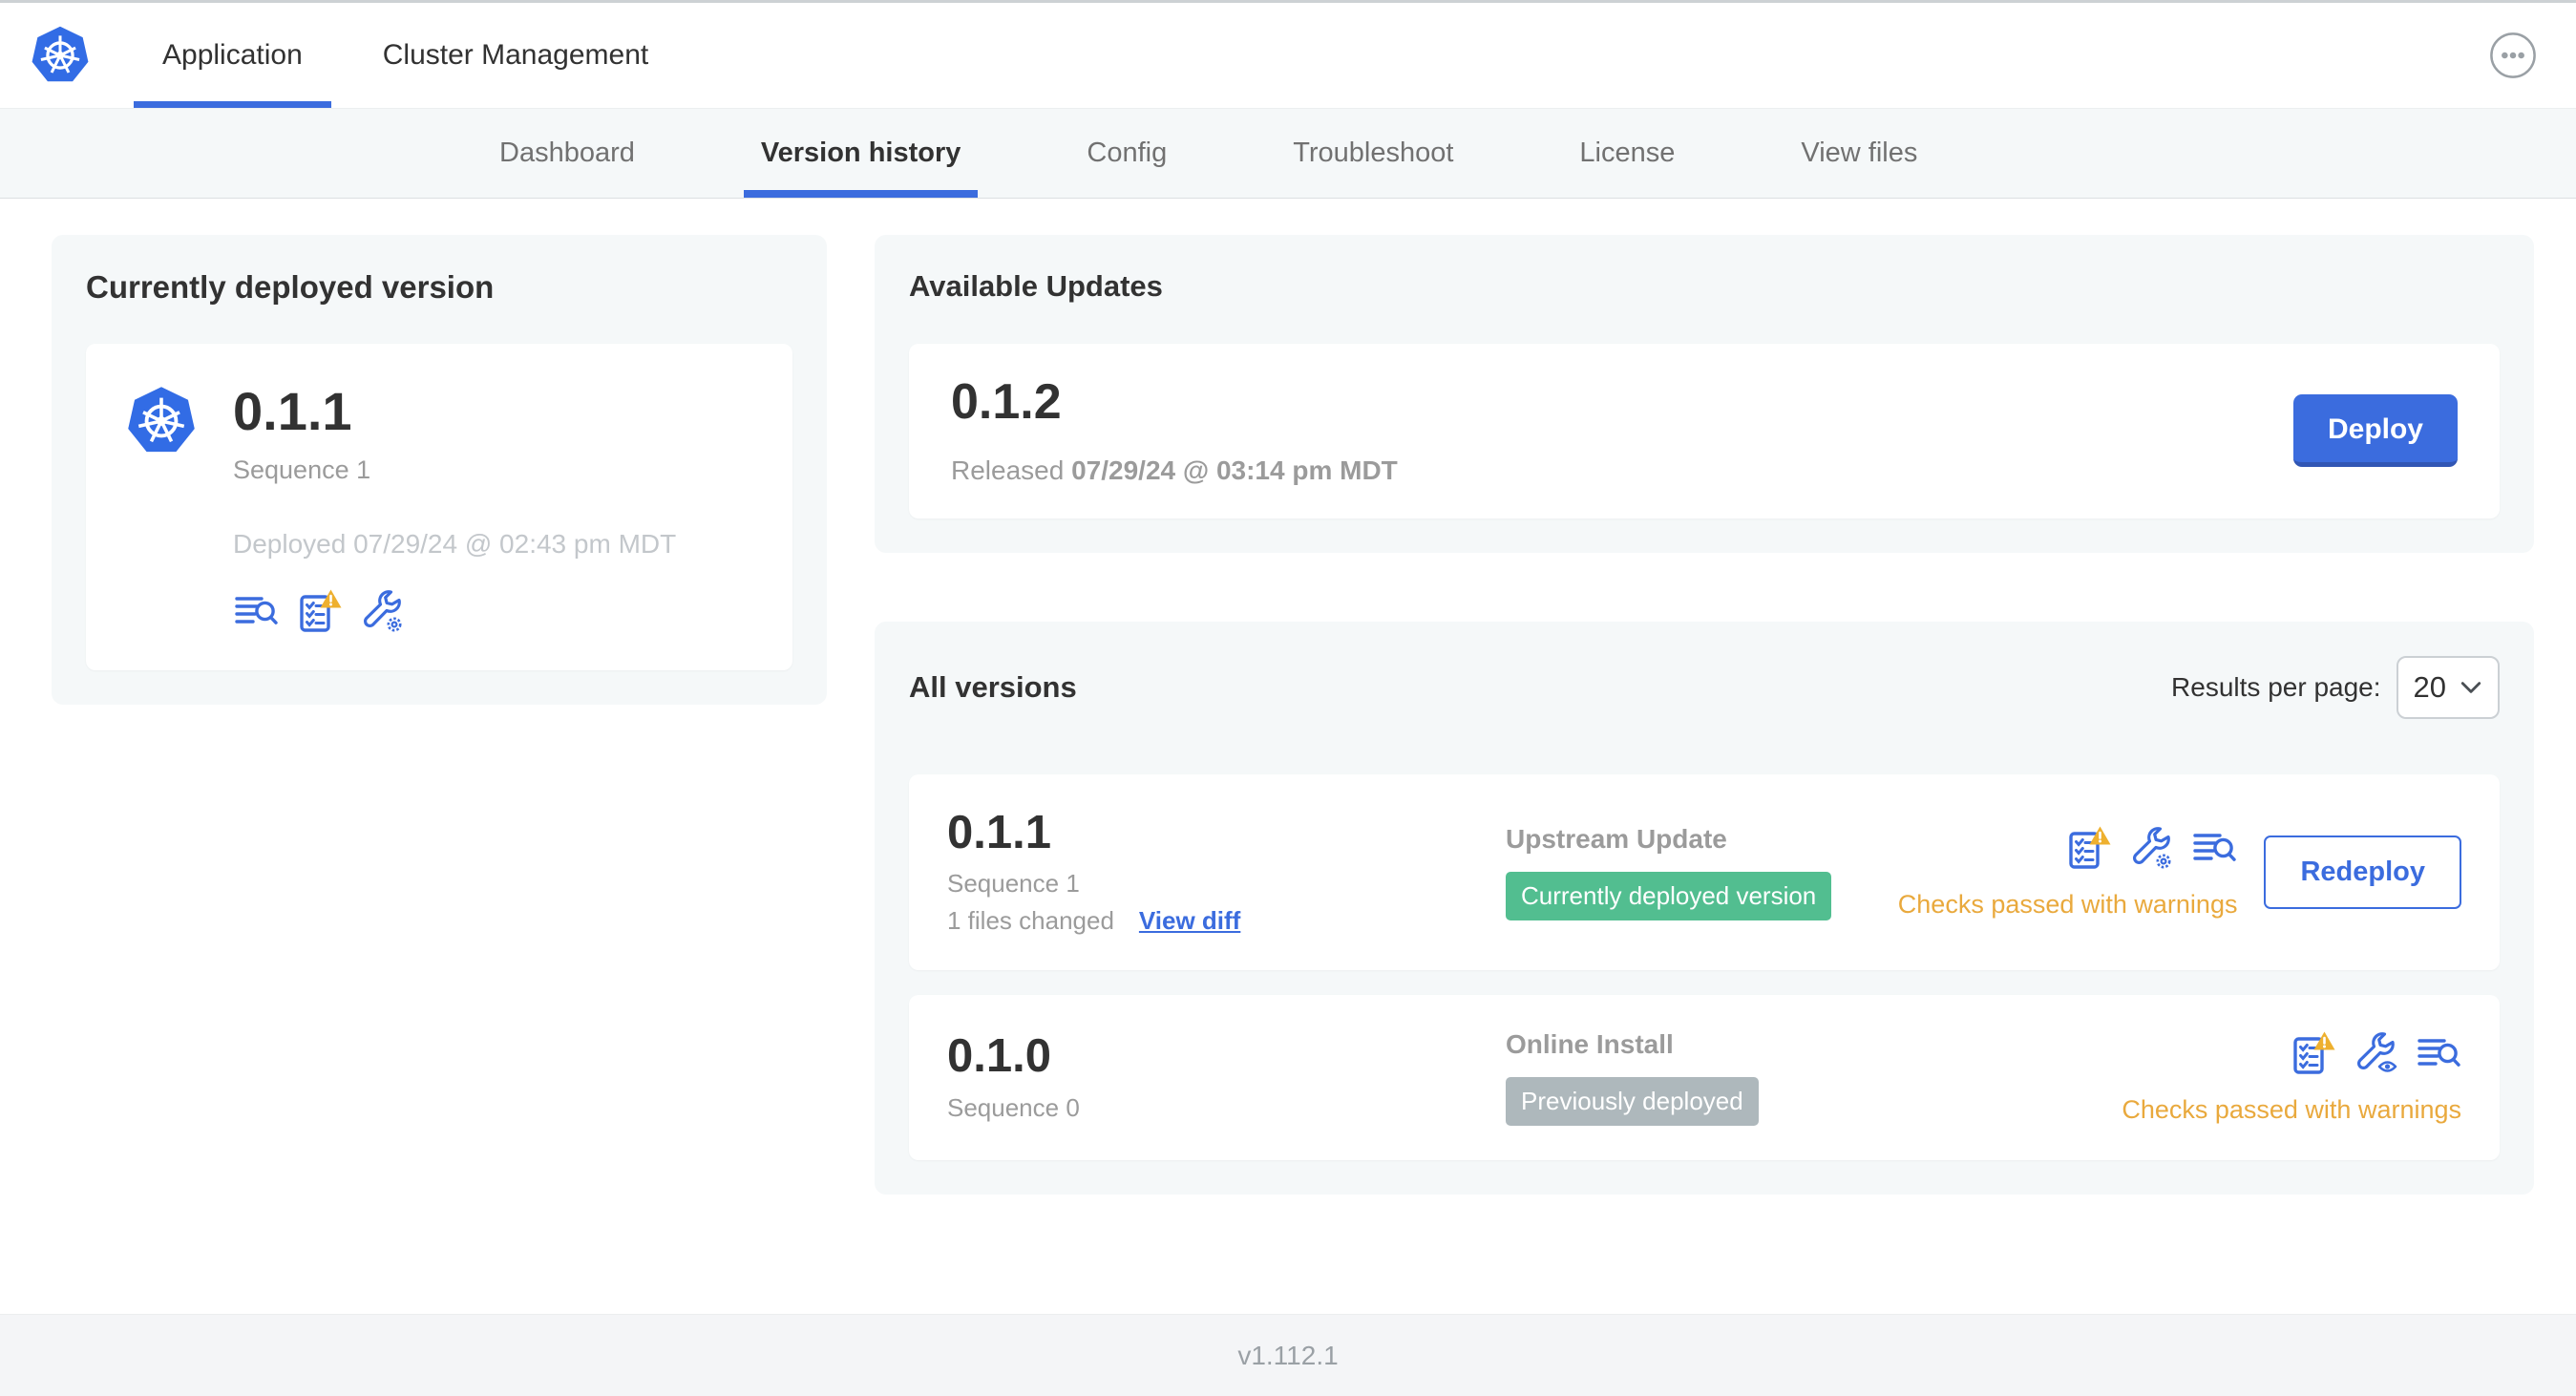 Image resolution: width=2576 pixels, height=1396 pixels. What do you see at coordinates (1008, 470) in the screenshot?
I see `released-prefix: Released` at bounding box center [1008, 470].